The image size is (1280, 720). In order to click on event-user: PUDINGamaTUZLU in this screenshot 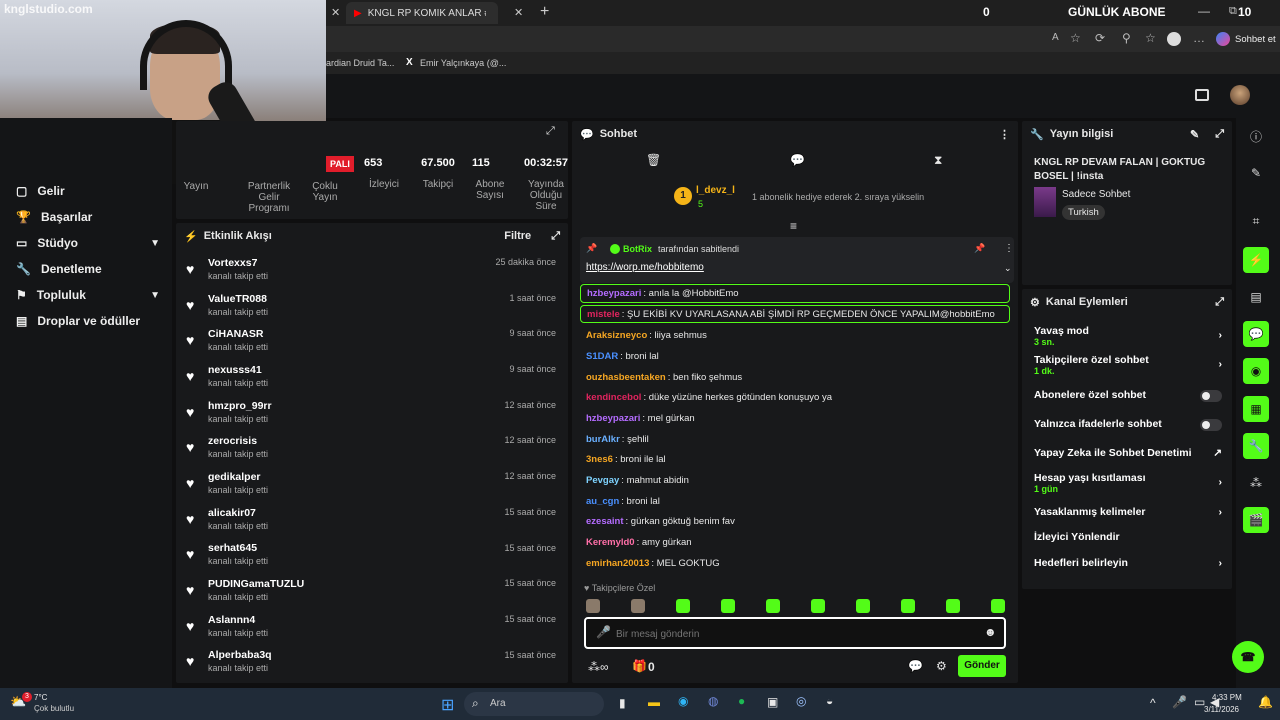, I will do `click(256, 584)`.